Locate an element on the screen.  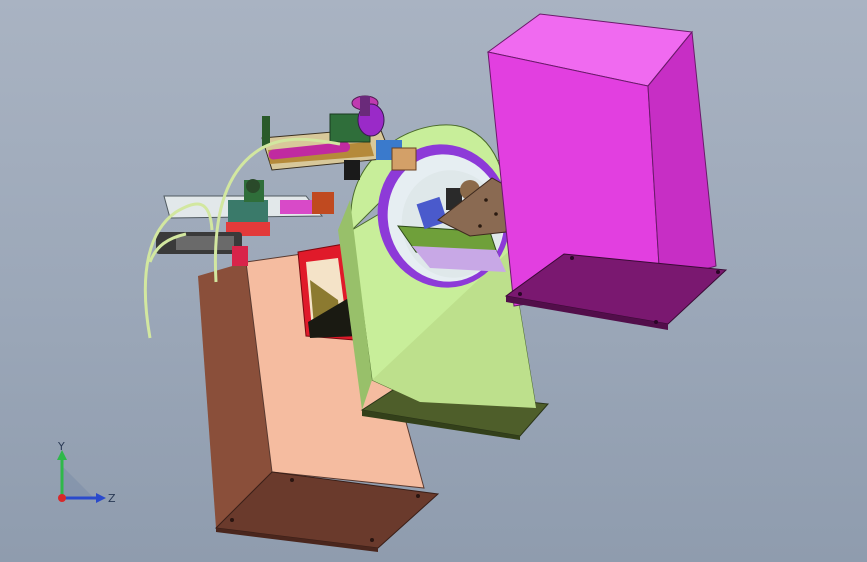
y-axis-label: Y is located at coordinates (61, 446).